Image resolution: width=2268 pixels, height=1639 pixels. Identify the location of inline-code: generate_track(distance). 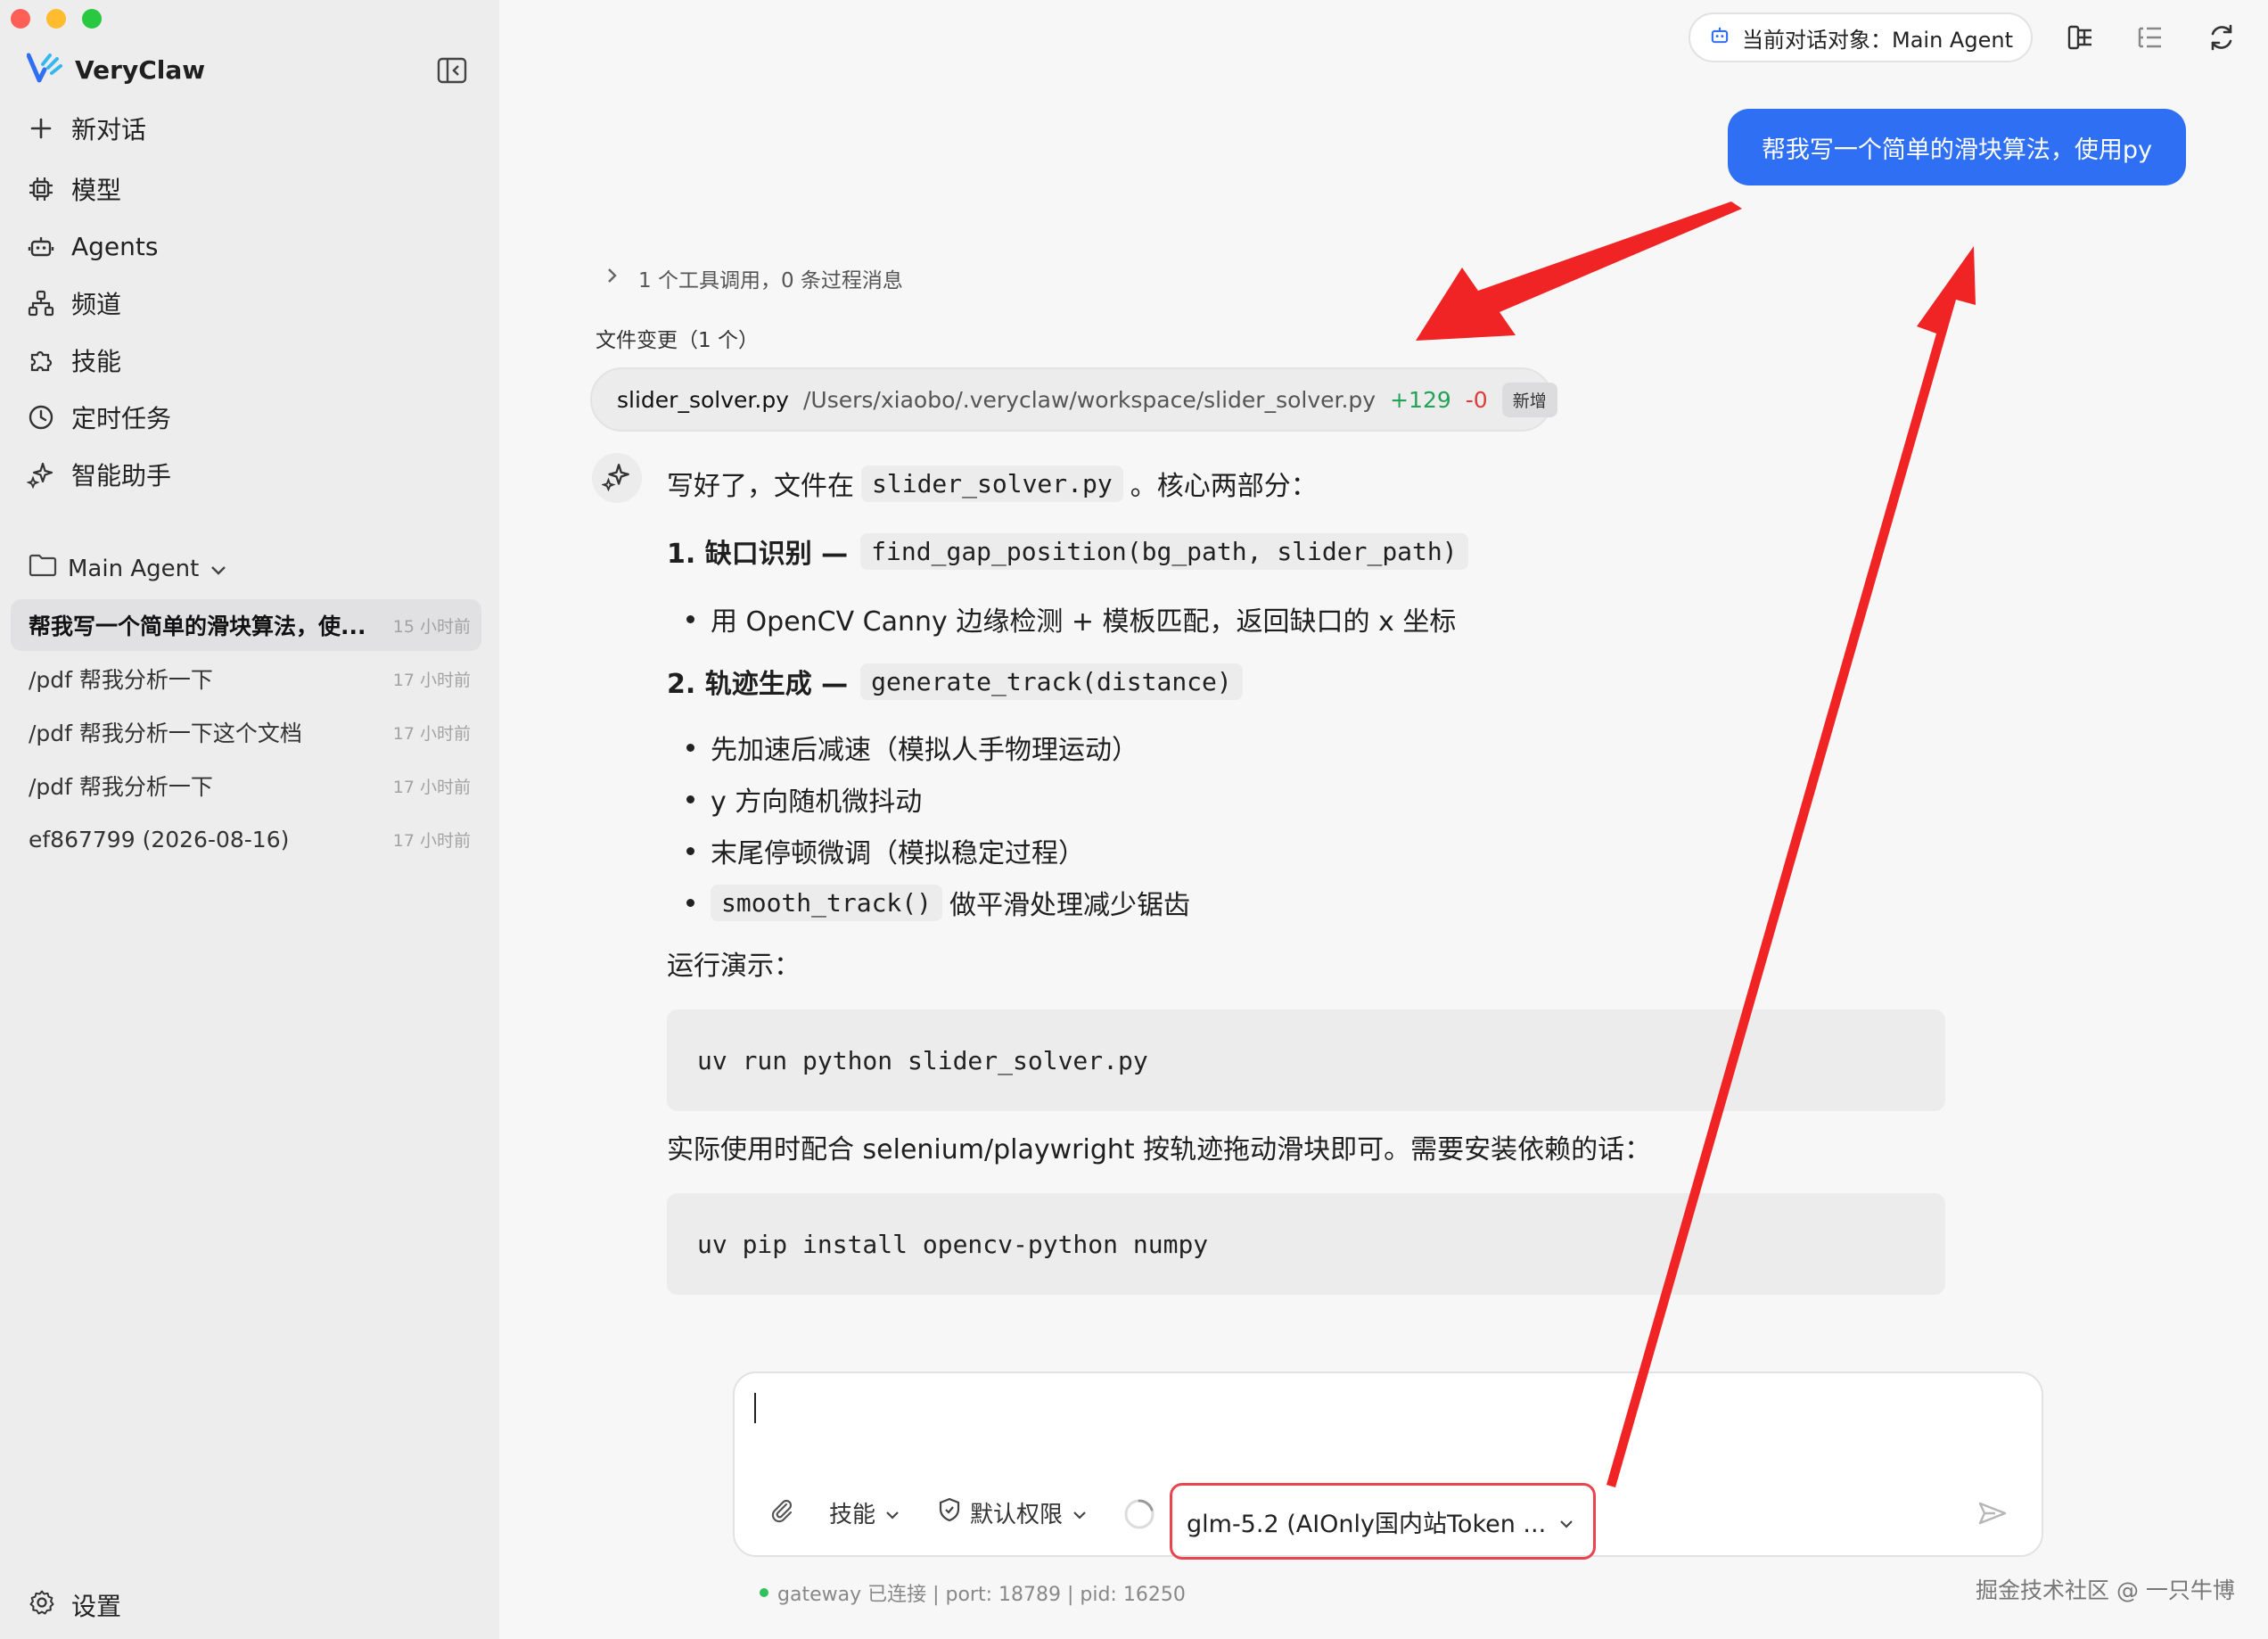
(1051, 681).